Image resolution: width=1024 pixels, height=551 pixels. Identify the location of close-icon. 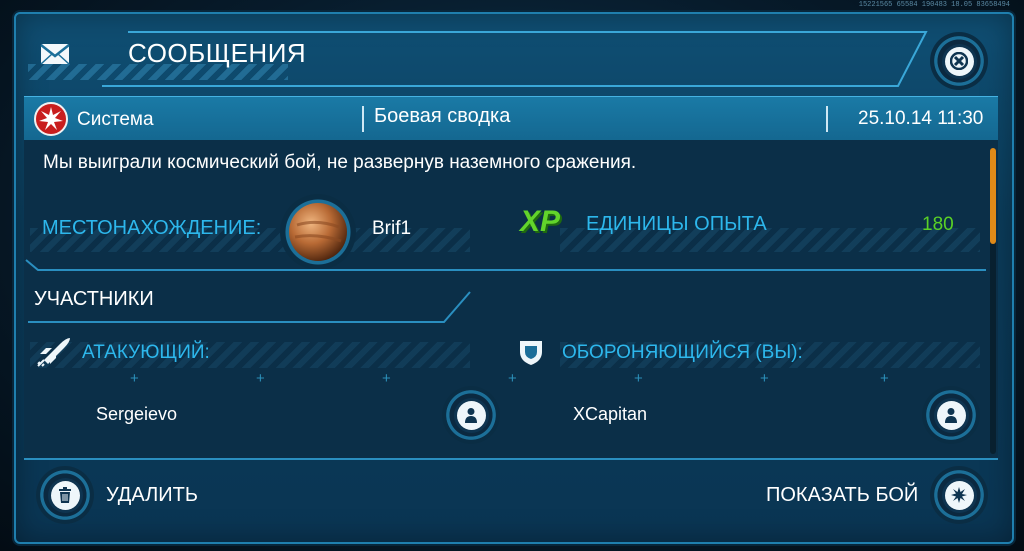
(959, 61).